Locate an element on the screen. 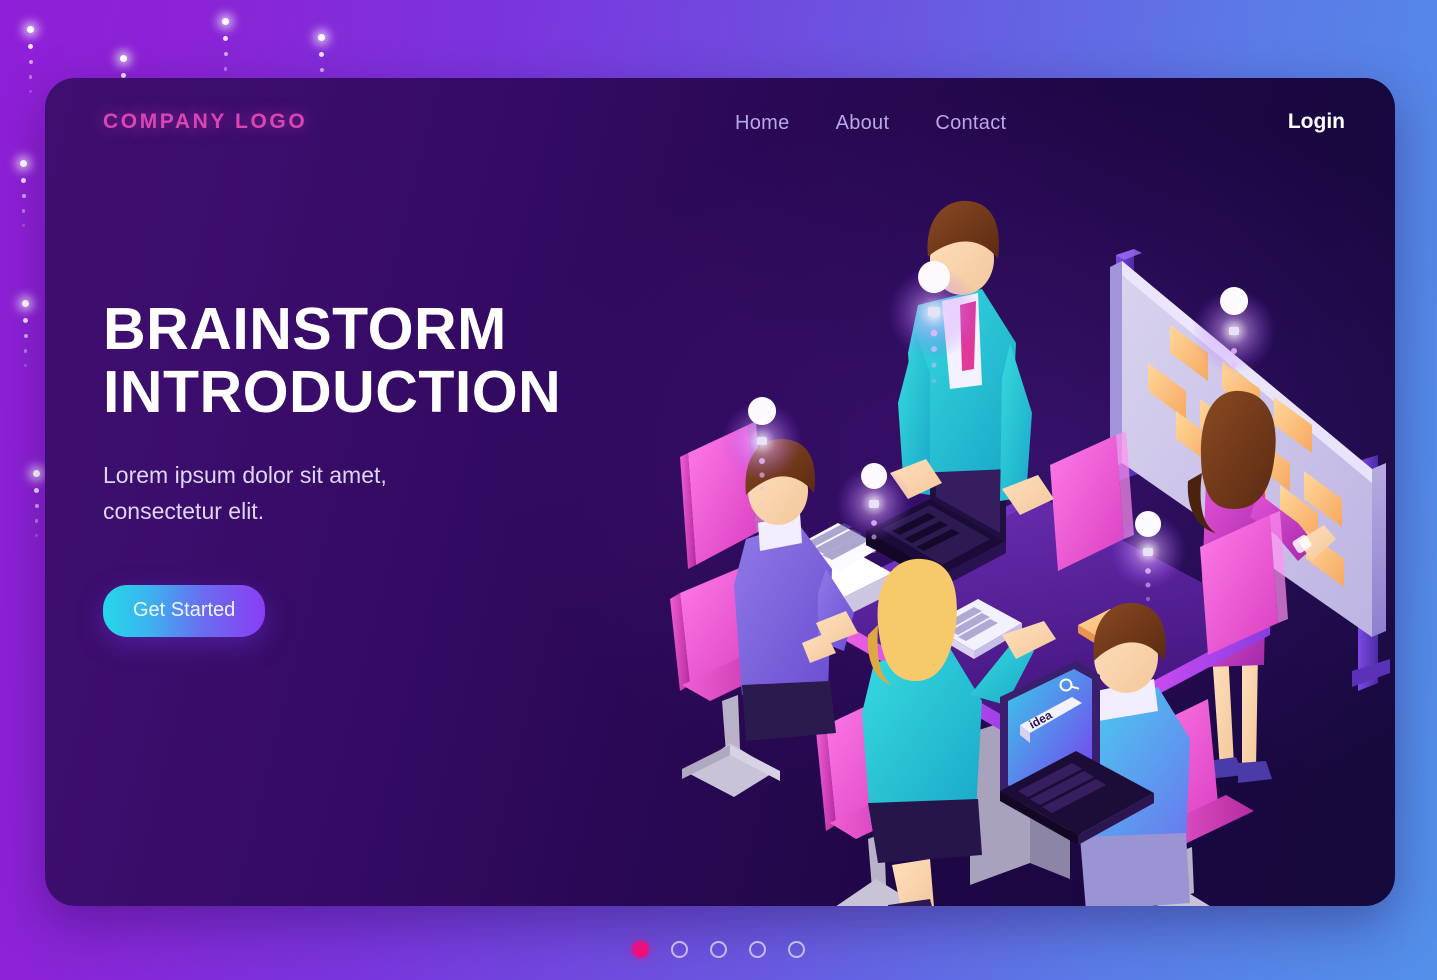 The image size is (1437, 980). page-title-line-2: INTRODUCTION is located at coordinates (332, 391).